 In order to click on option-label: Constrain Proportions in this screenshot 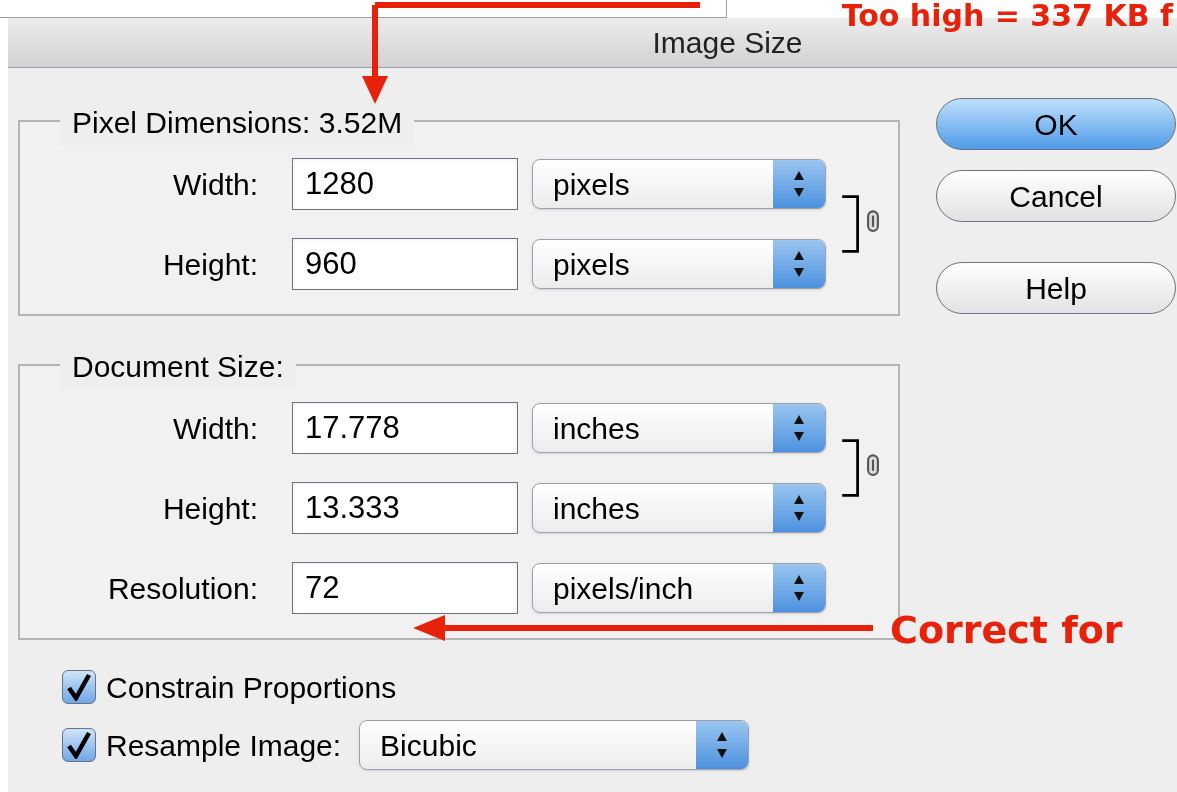, I will do `click(251, 687)`.